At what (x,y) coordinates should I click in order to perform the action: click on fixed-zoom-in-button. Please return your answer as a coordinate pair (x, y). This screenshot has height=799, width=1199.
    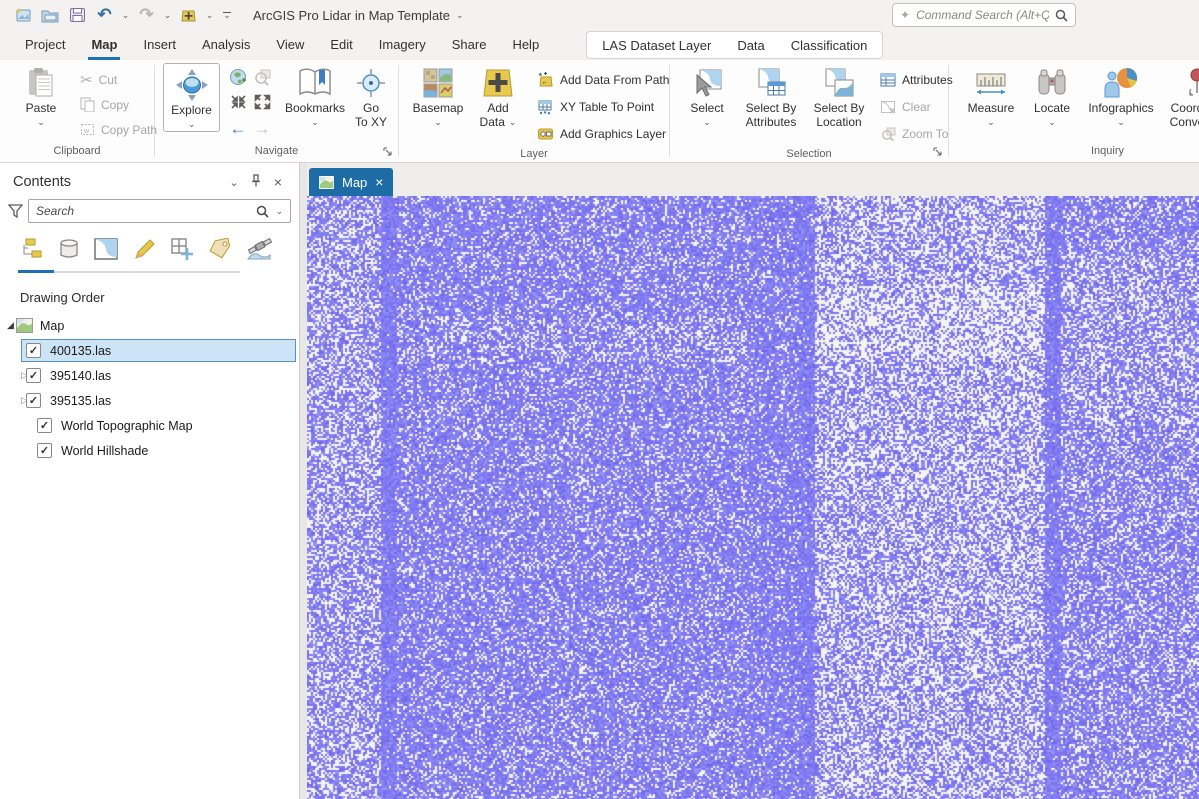
    Looking at the image, I should click on (238, 103).